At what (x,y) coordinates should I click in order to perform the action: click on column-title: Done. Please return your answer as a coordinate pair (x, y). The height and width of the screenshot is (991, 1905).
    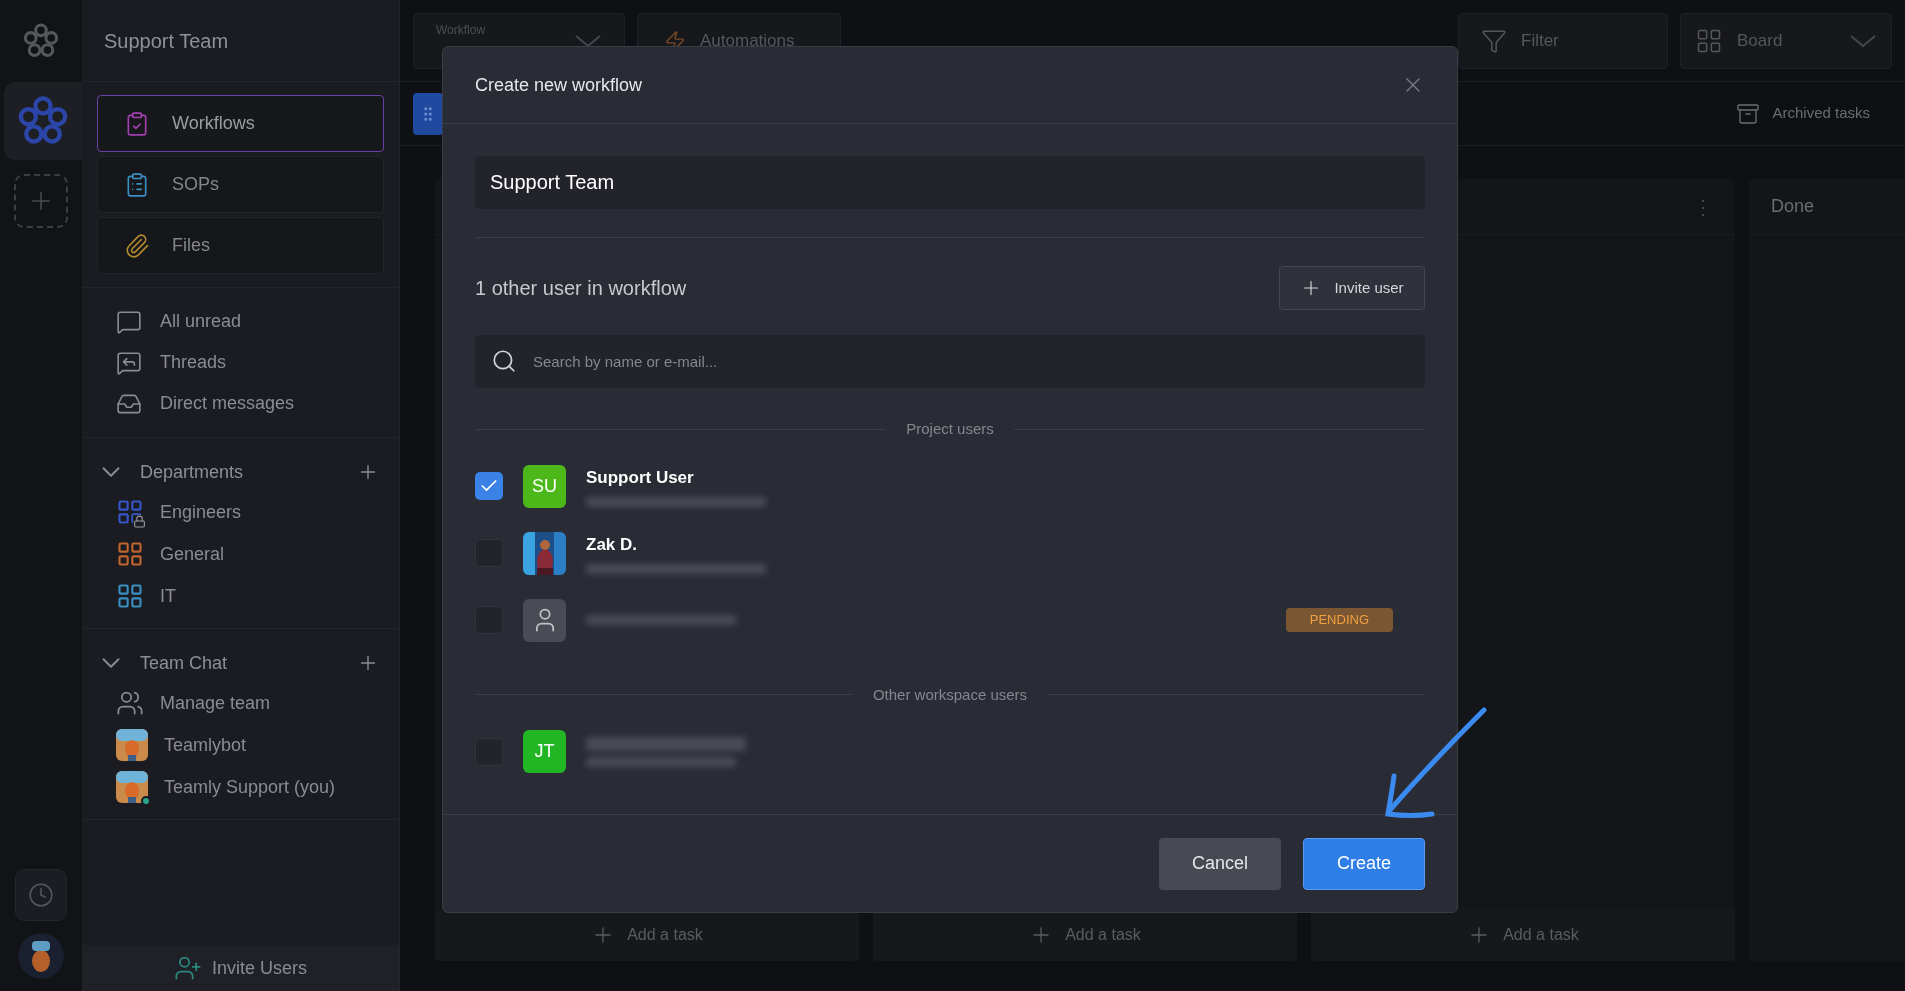
    Looking at the image, I should click on (1793, 206).